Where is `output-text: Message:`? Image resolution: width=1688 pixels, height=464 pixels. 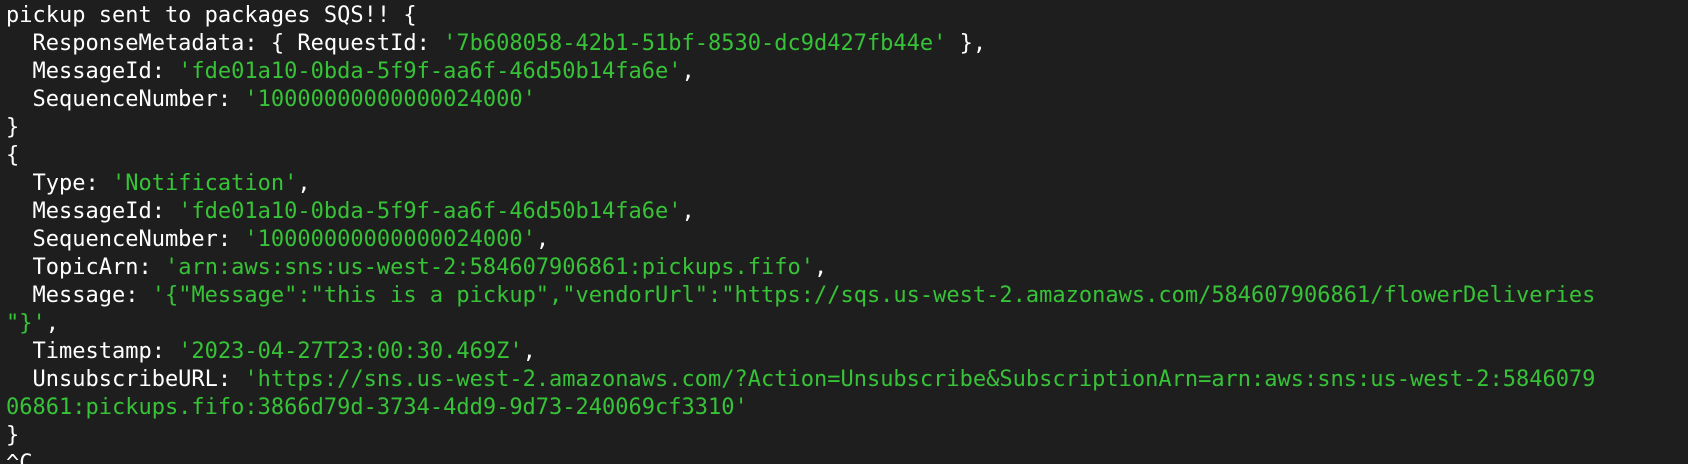 output-text: Message: is located at coordinates (79, 295).